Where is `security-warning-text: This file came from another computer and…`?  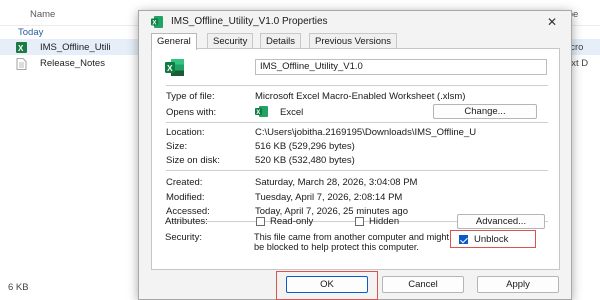
security-warning-text: This file came from another computer and… is located at coordinates (352, 242).